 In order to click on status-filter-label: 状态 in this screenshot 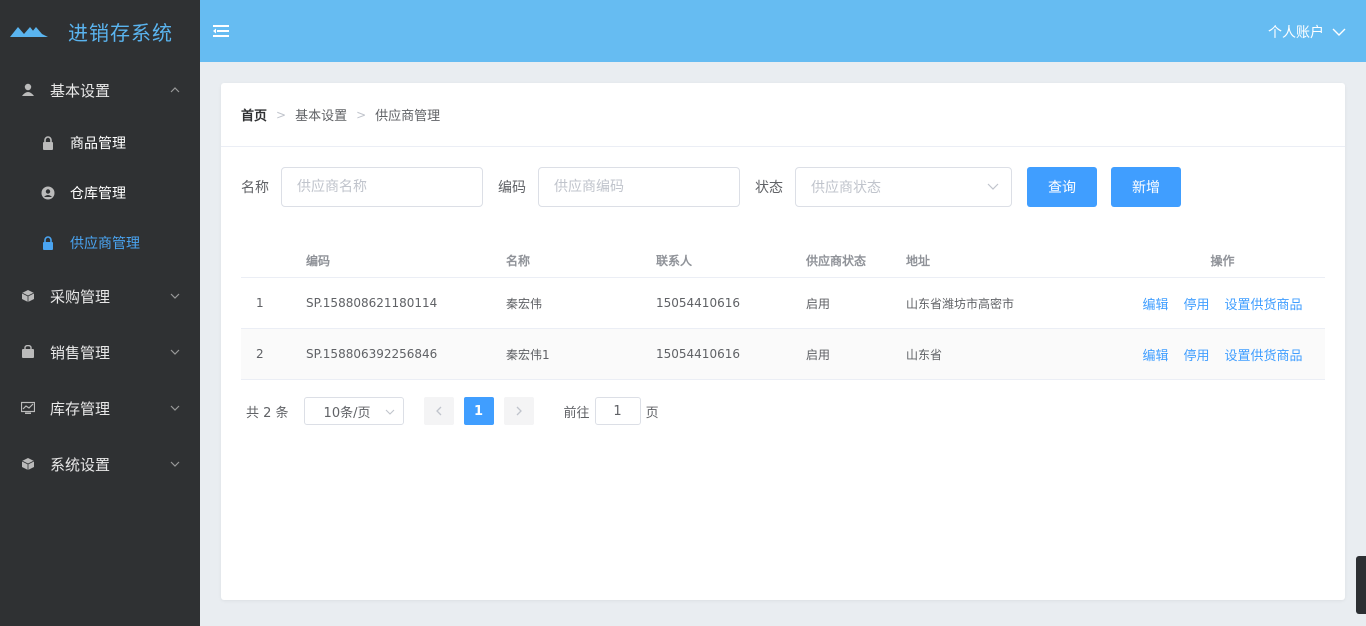, I will do `click(769, 188)`.